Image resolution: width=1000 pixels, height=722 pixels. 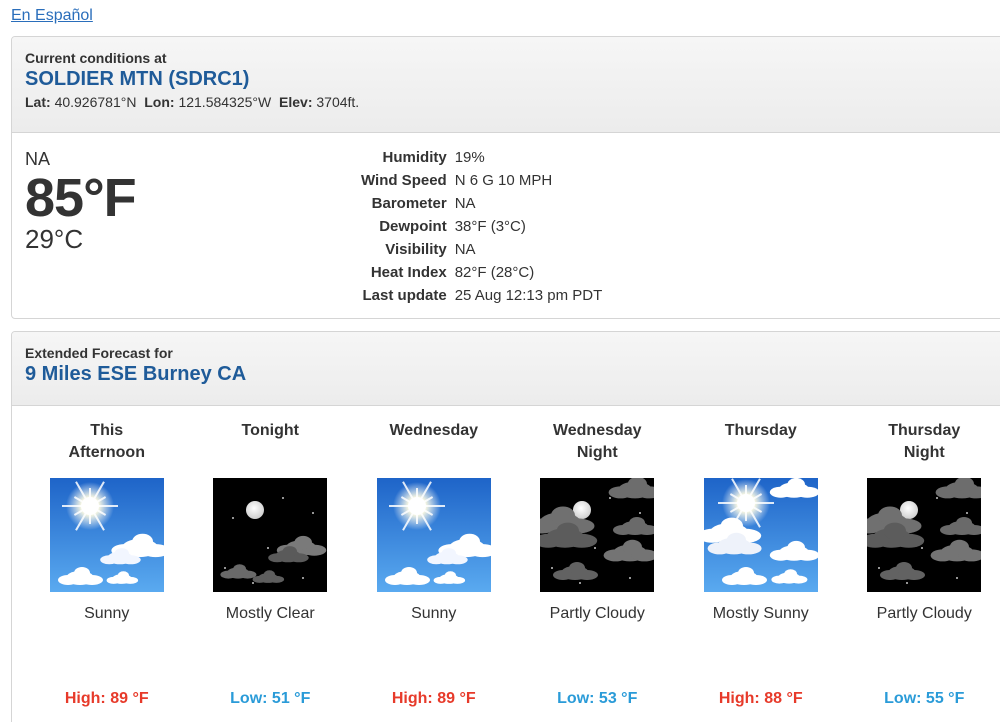 What do you see at coordinates (494, 272) in the screenshot?
I see `detail-value: 82°F (28°C)` at bounding box center [494, 272].